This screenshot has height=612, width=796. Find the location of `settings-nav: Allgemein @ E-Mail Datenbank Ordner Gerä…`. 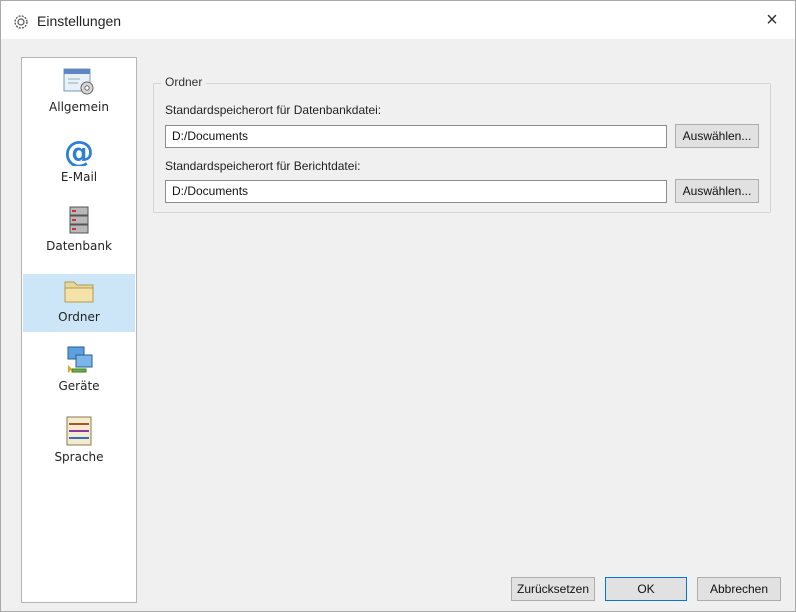

settings-nav: Allgemein @ E-Mail Datenbank Ordner Gerä… is located at coordinates (79, 330).